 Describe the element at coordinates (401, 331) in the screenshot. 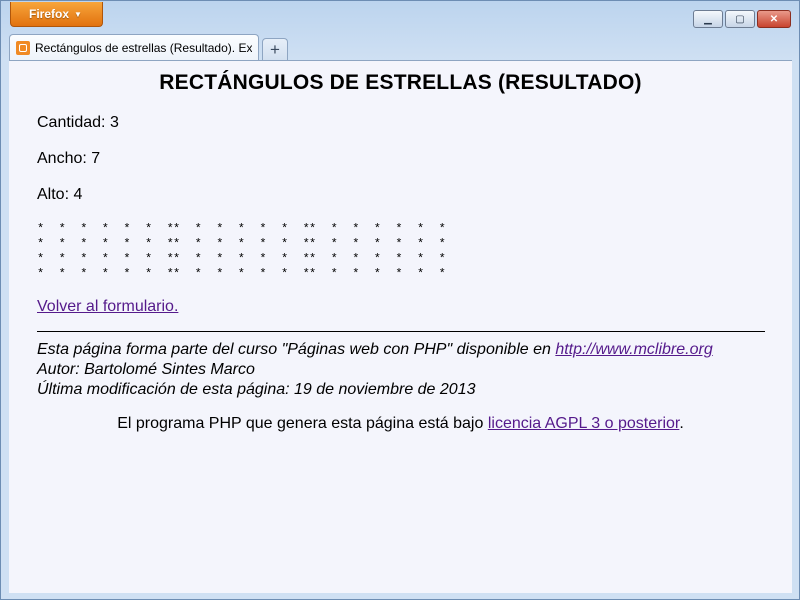

I see `divider` at that location.